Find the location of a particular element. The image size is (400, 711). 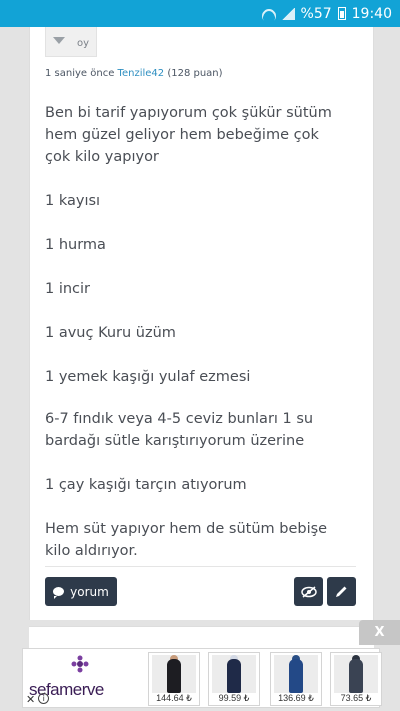

ad-product: 136.69 ₺ is located at coordinates (296, 679).